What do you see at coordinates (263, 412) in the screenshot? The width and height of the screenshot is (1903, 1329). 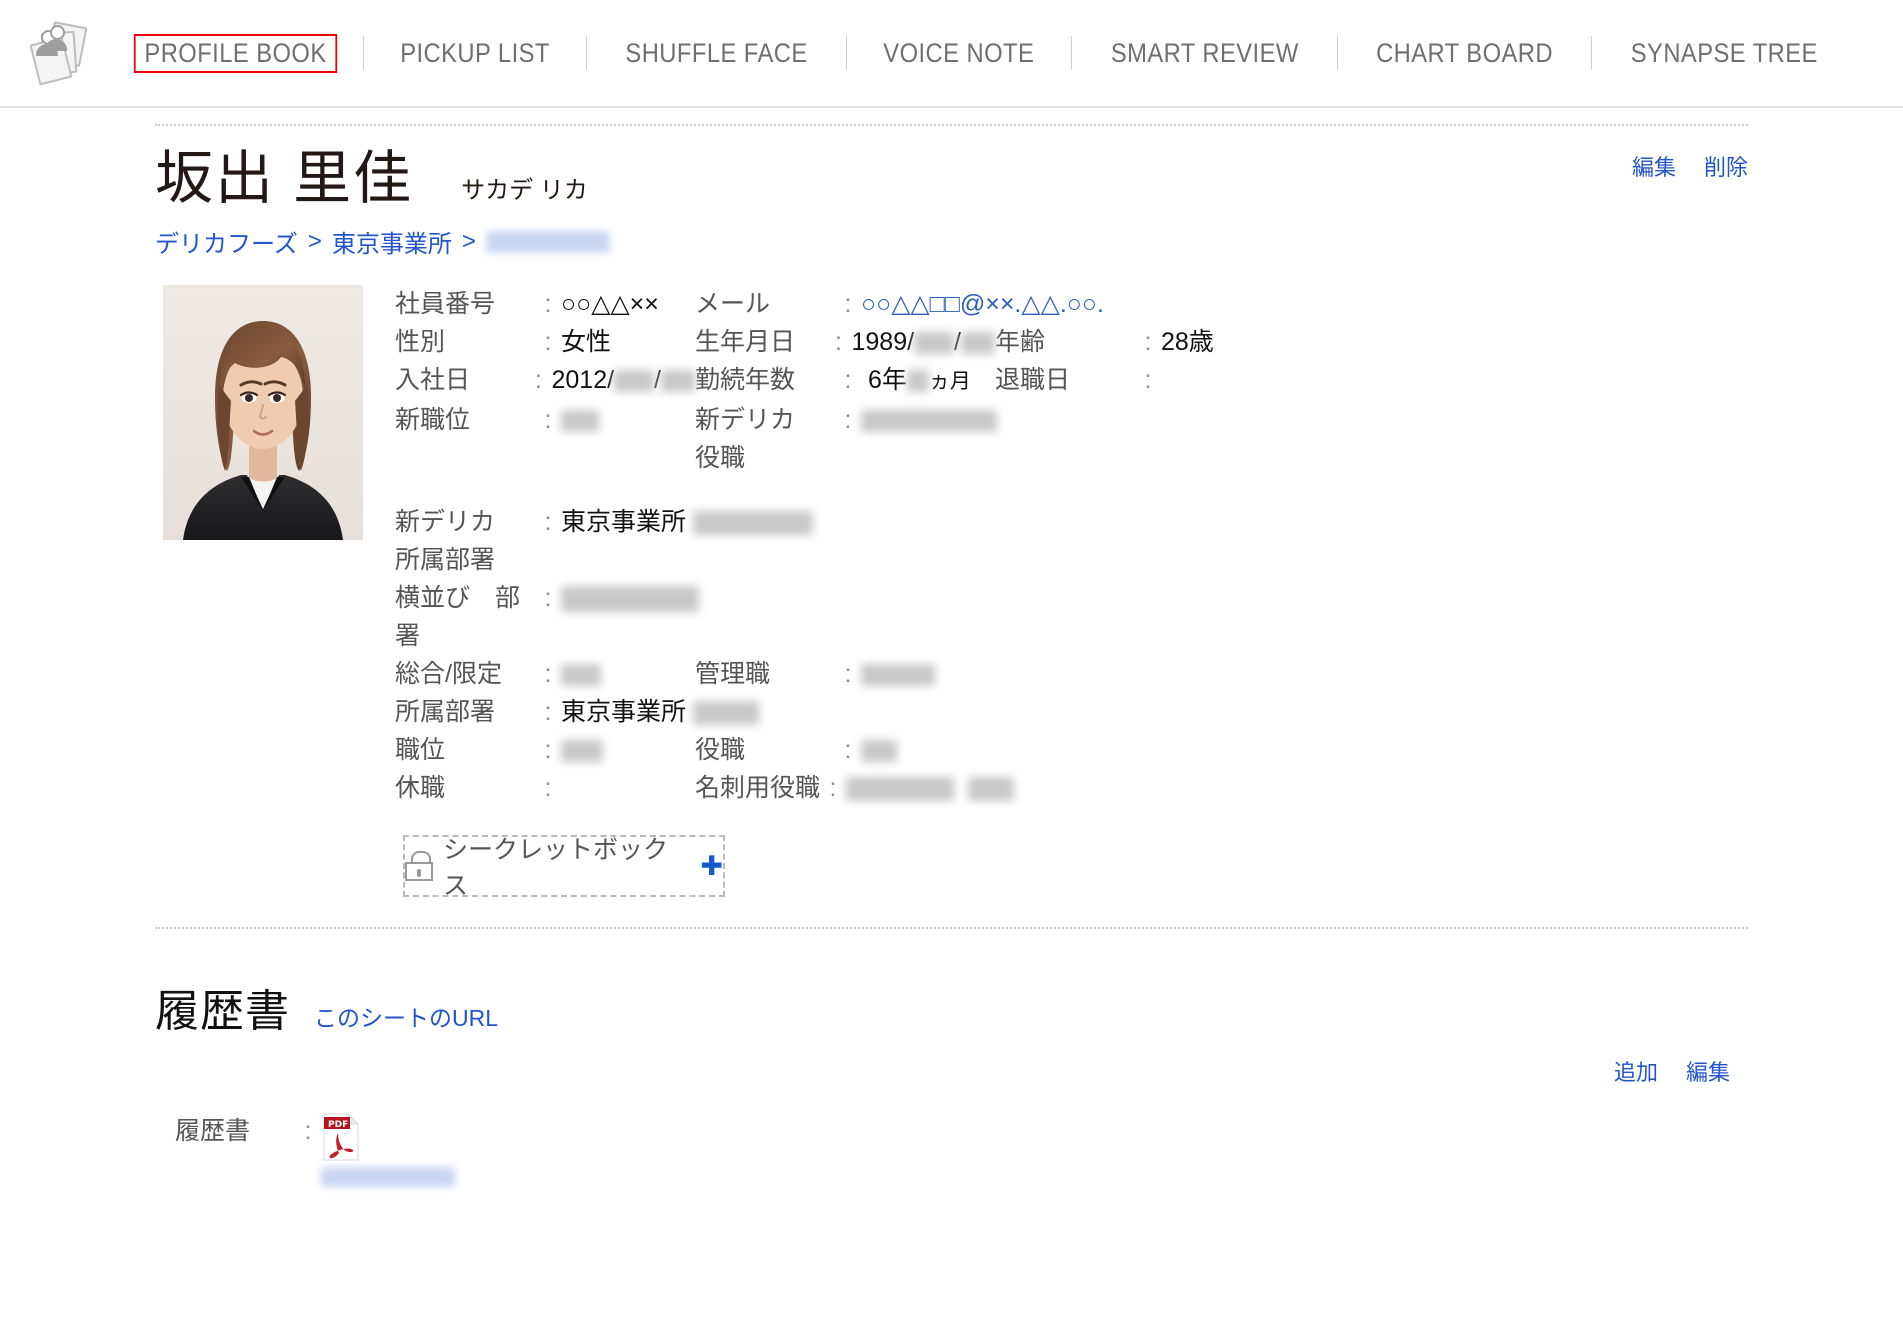 I see `avatar` at bounding box center [263, 412].